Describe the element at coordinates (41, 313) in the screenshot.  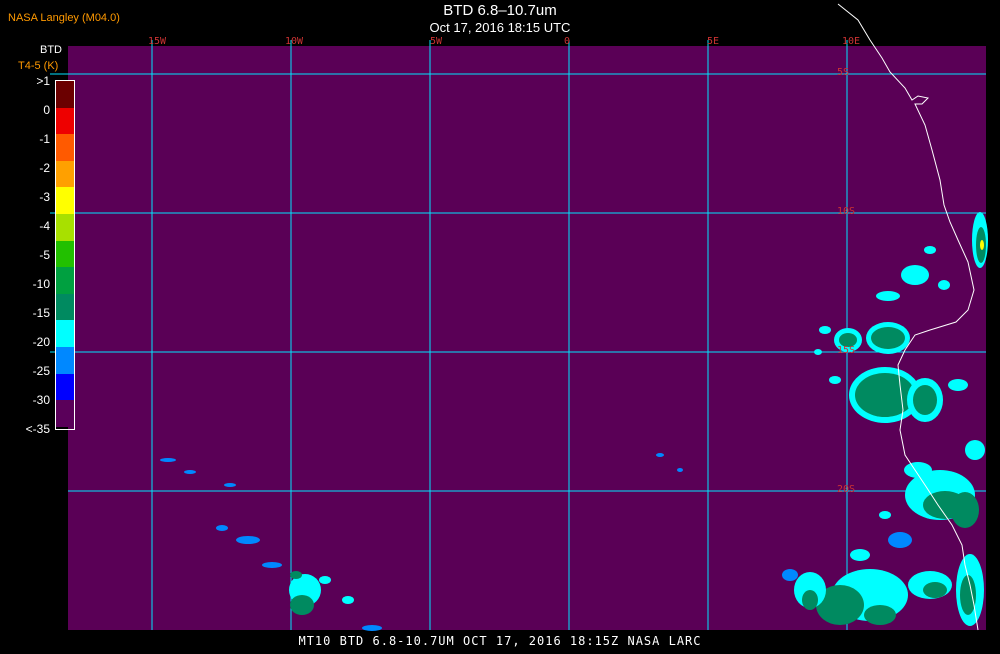
I see `legend-label: -15` at that location.